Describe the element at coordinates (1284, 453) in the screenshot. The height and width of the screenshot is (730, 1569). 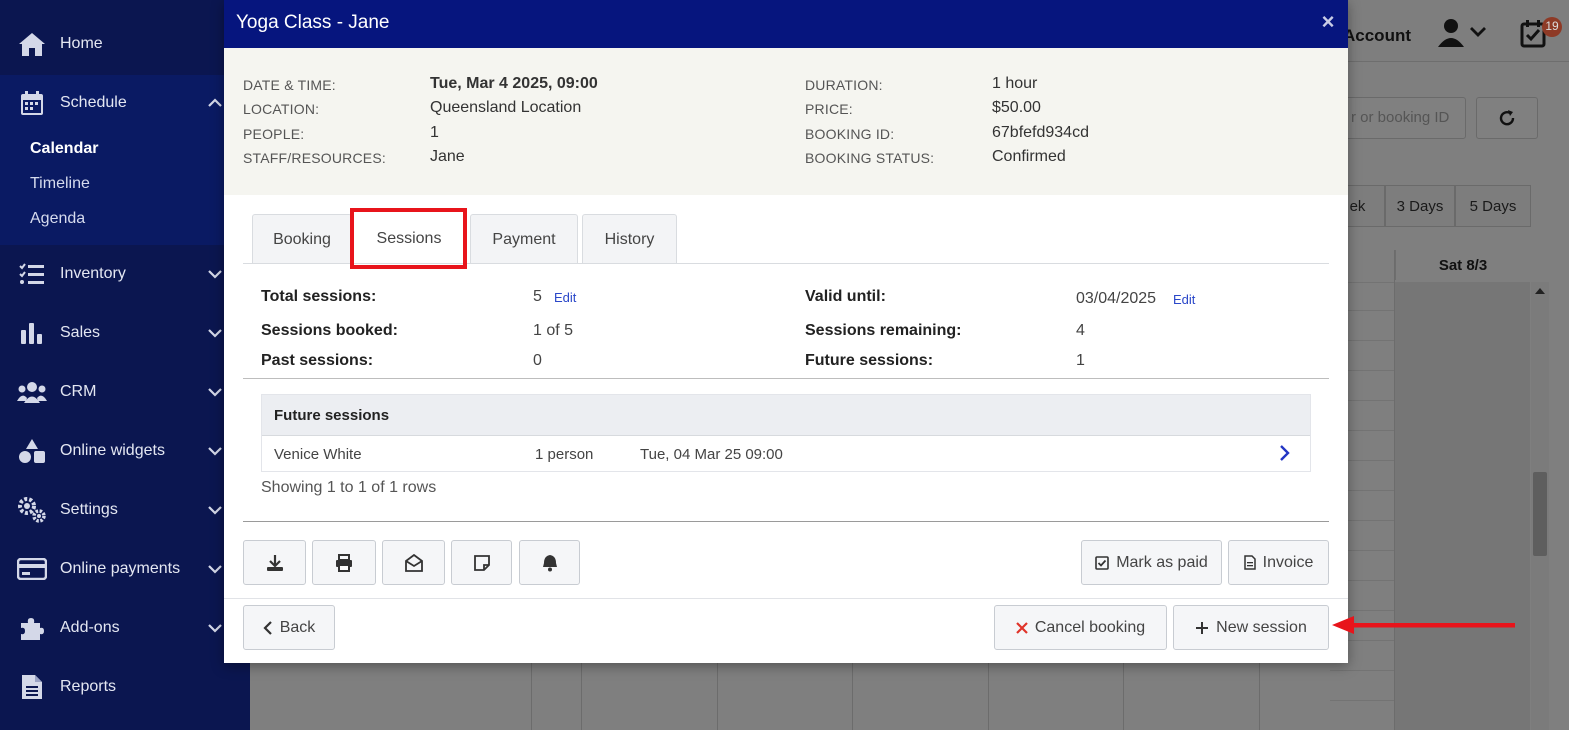
I see `chevron-right-icon` at that location.